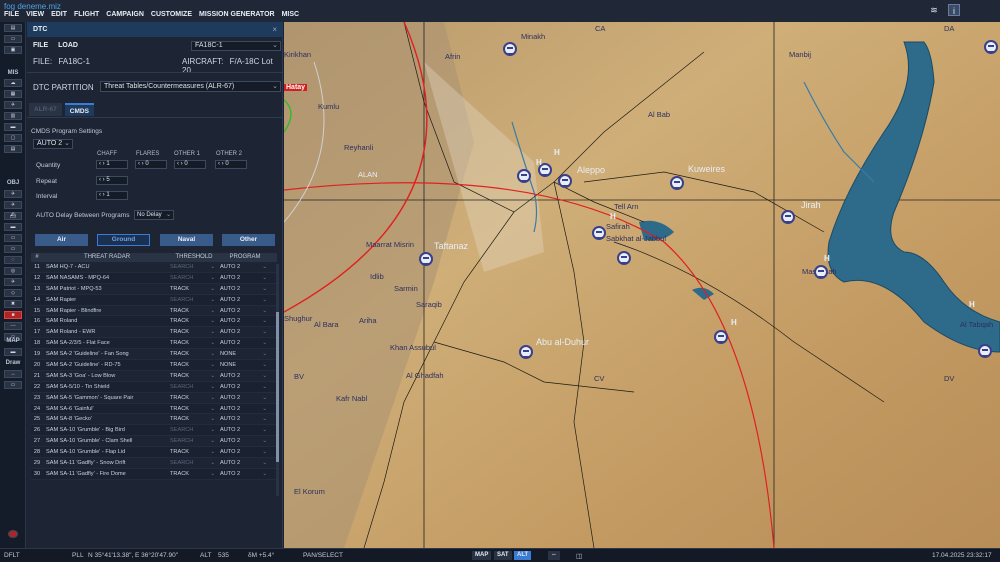 Image resolution: width=1000 pixels, height=562 pixels. Describe the element at coordinates (13, 105) in the screenshot. I see `aircraft-icon: ✈` at that location.